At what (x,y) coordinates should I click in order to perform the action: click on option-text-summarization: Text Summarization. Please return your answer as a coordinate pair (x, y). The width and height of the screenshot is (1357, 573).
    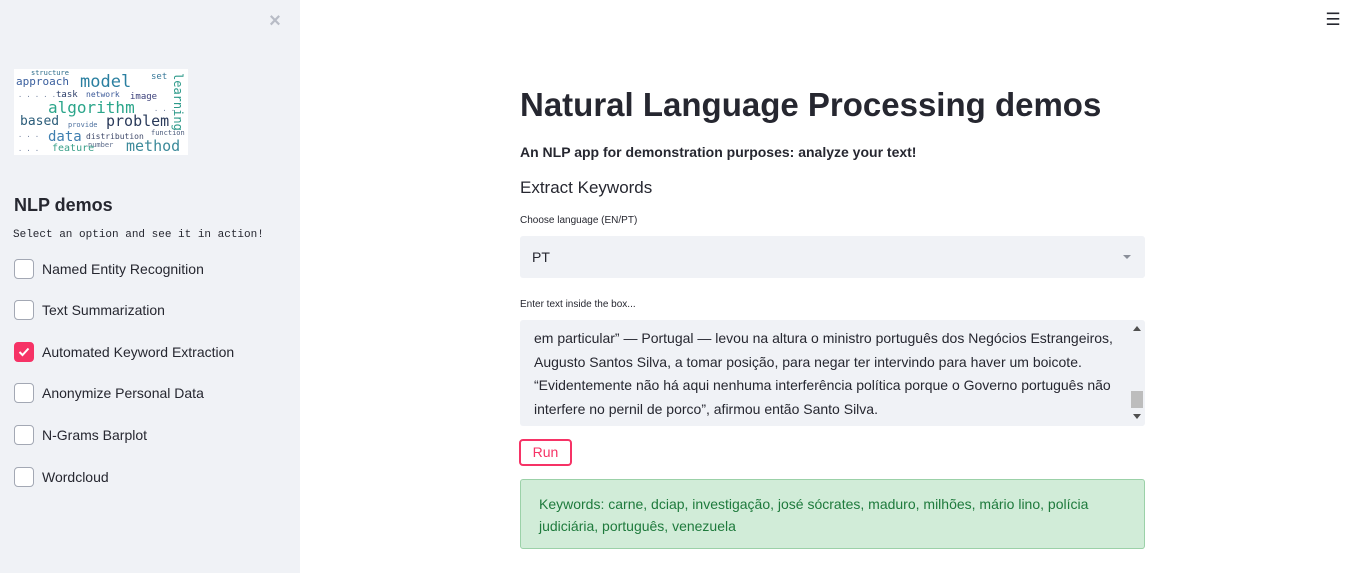
    Looking at the image, I should click on (89, 310).